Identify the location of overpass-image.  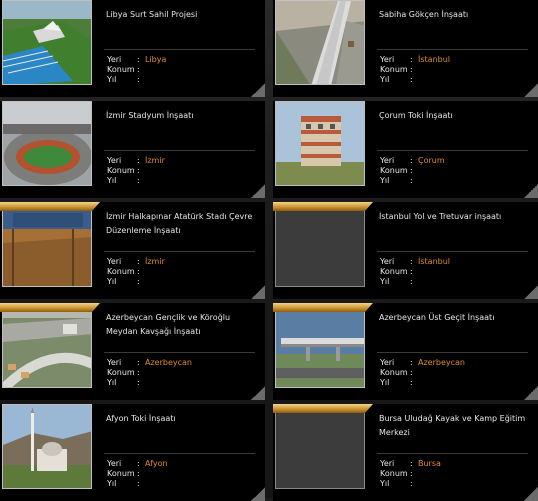
(320, 345).